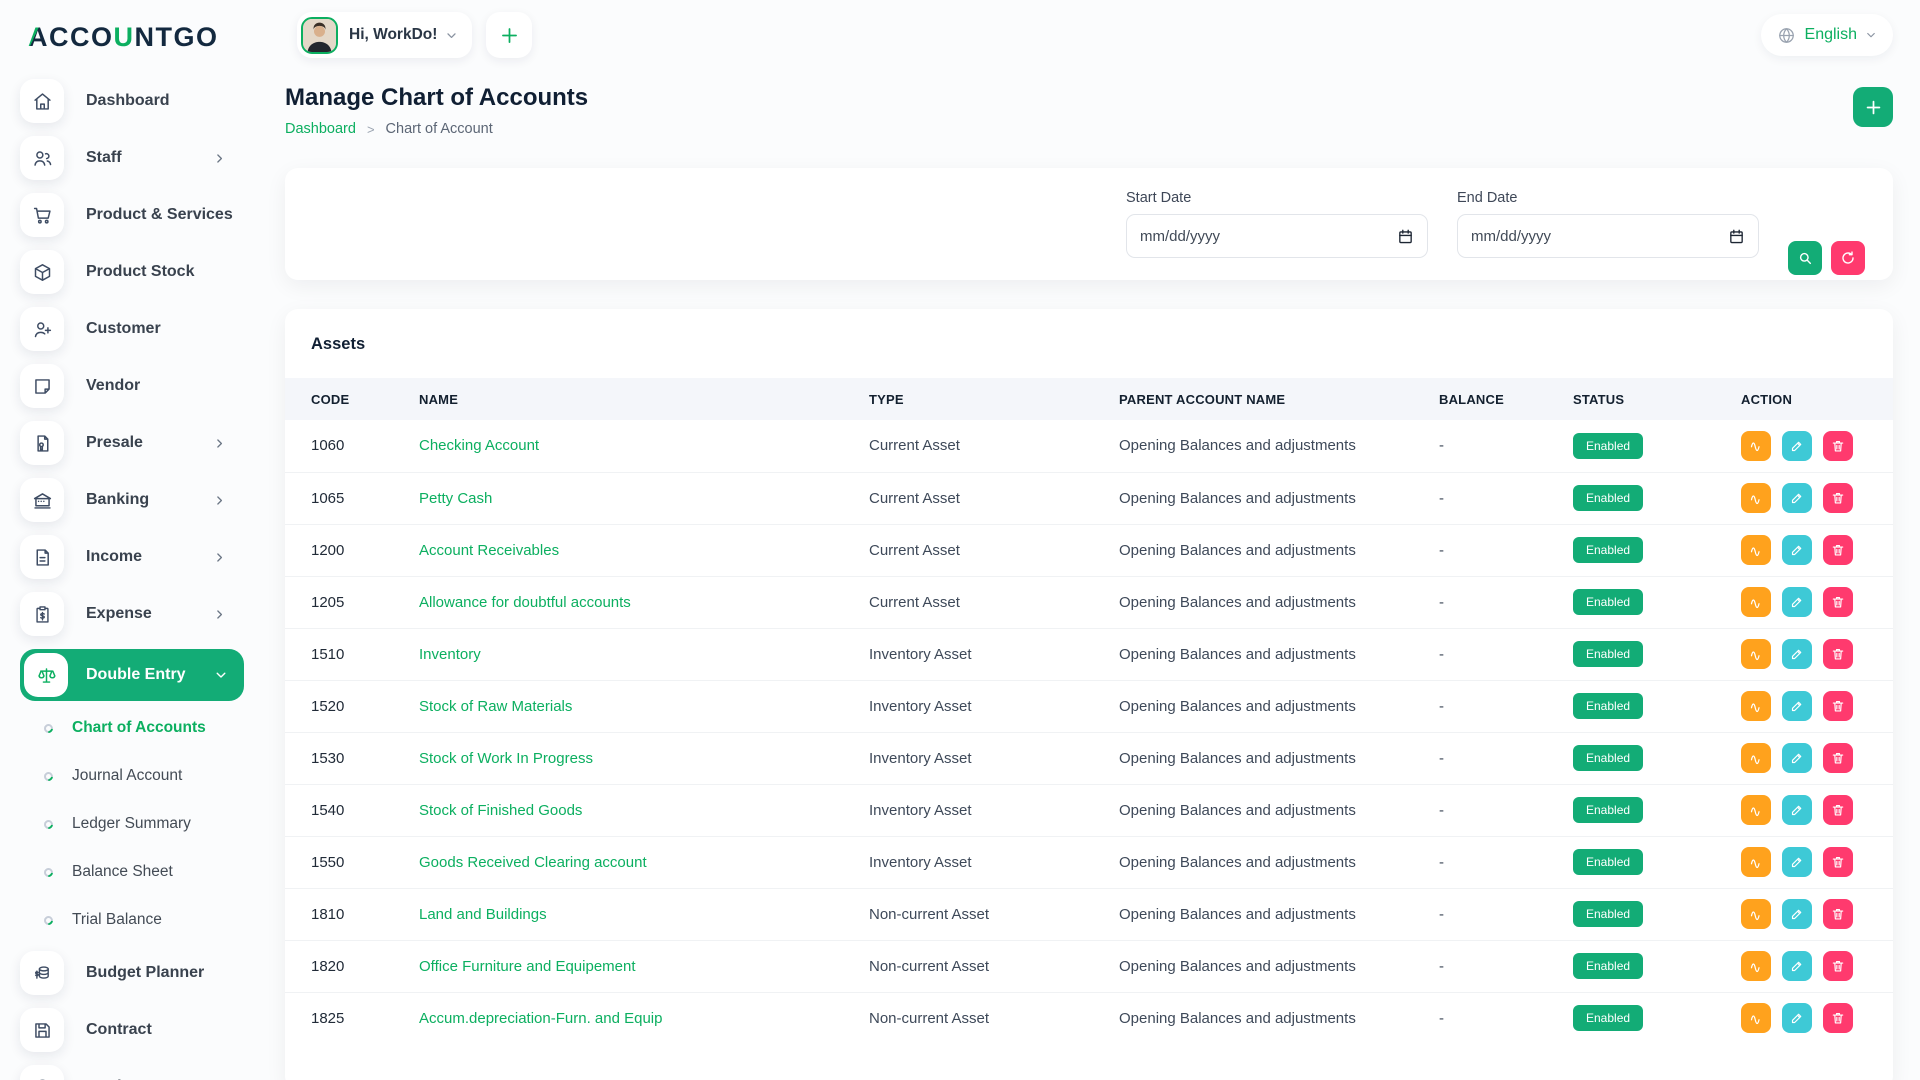 The width and height of the screenshot is (1920, 1080). I want to click on account-name-link: Stock of Work In Progress, so click(506, 758).